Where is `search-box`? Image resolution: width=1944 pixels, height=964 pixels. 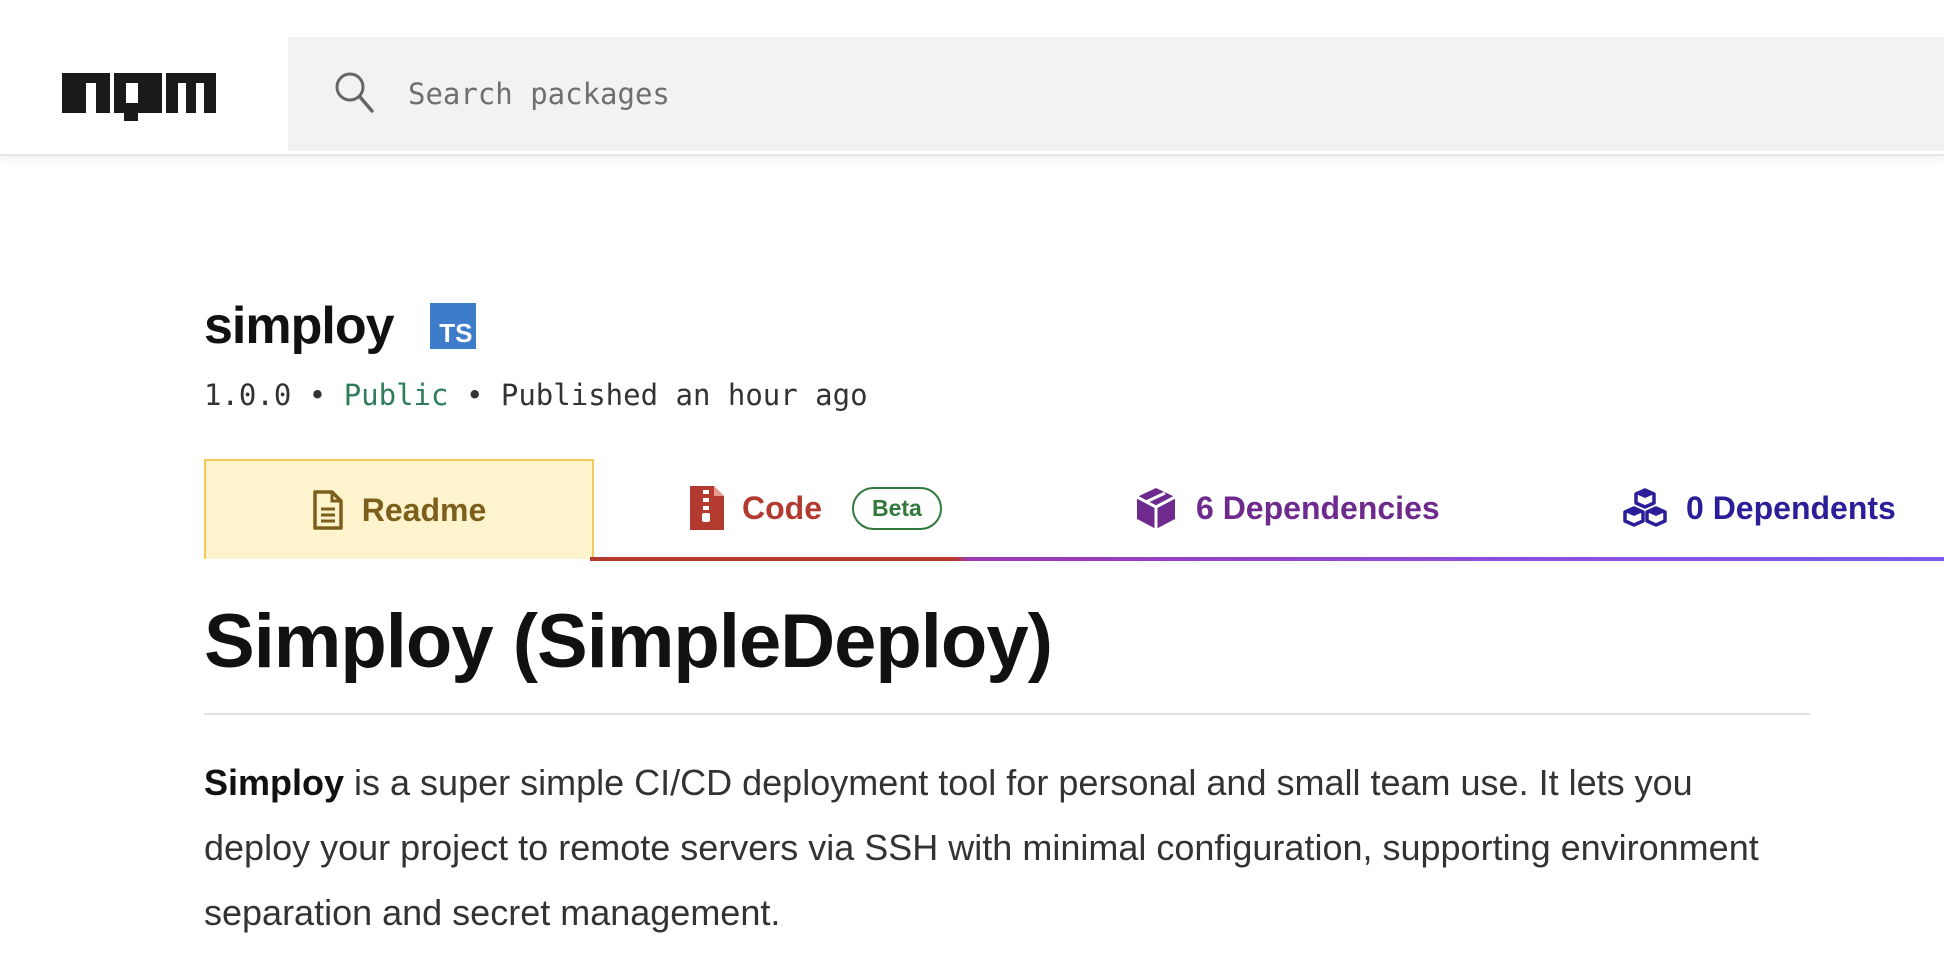 search-box is located at coordinates (1116, 94).